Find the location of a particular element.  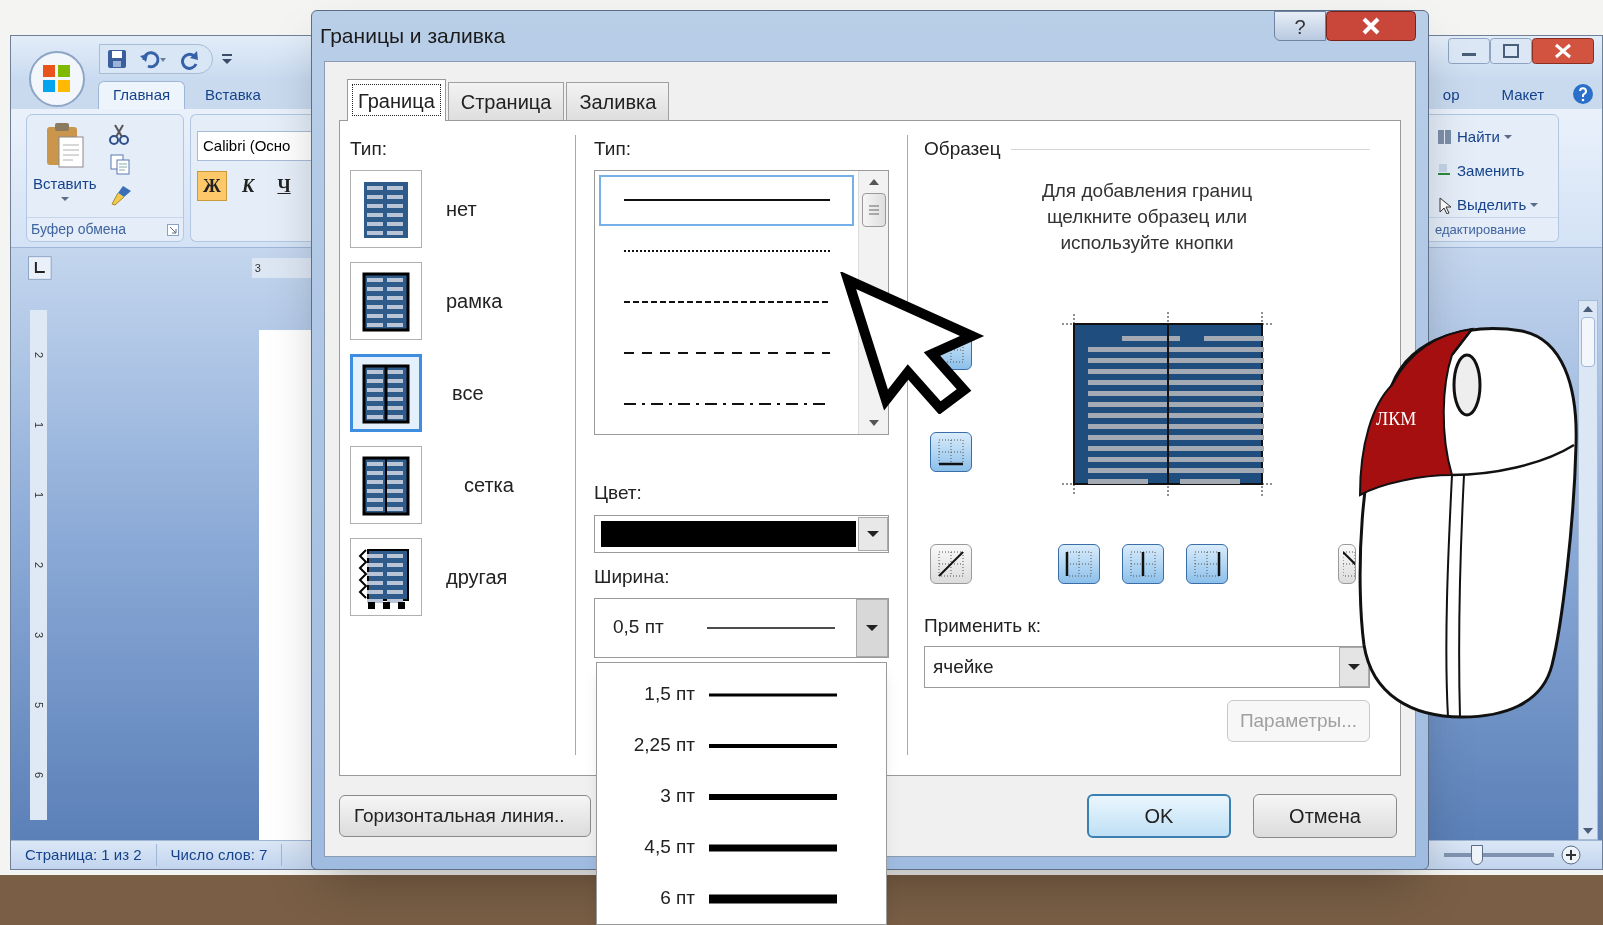

color-dropdown is located at coordinates (741, 534).